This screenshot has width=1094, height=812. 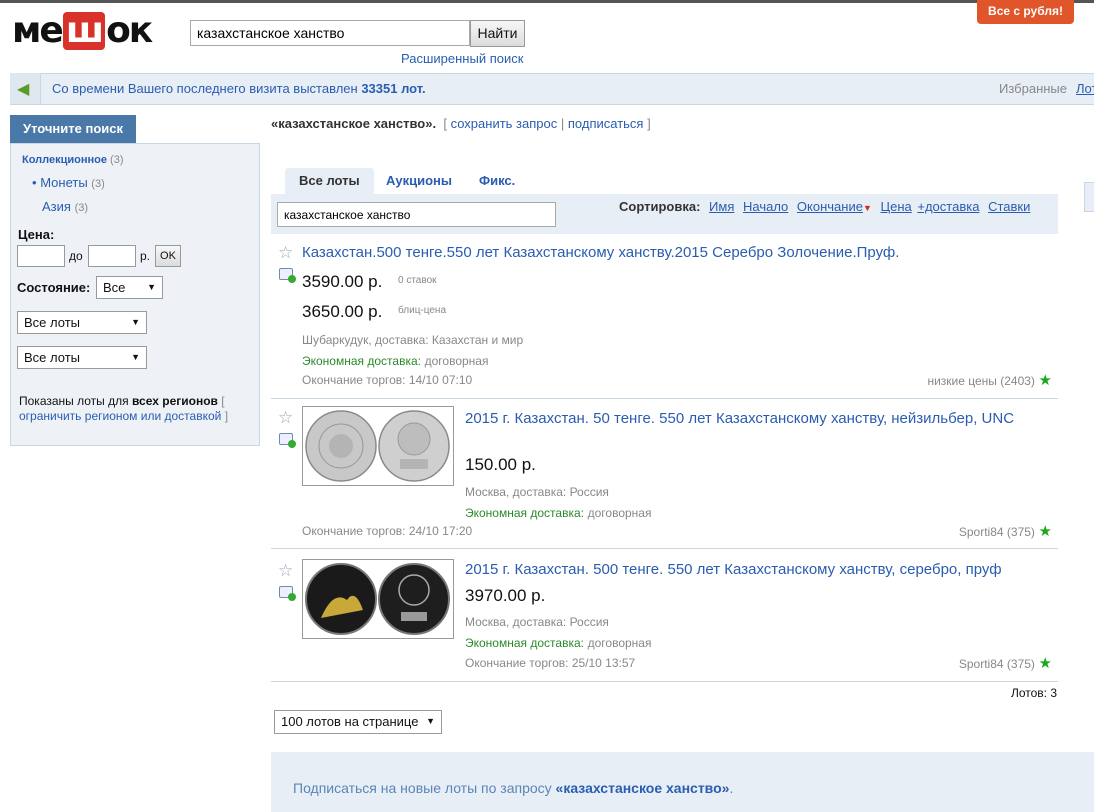 I want to click on info-lot-count: 33351 лот., so click(x=393, y=88).